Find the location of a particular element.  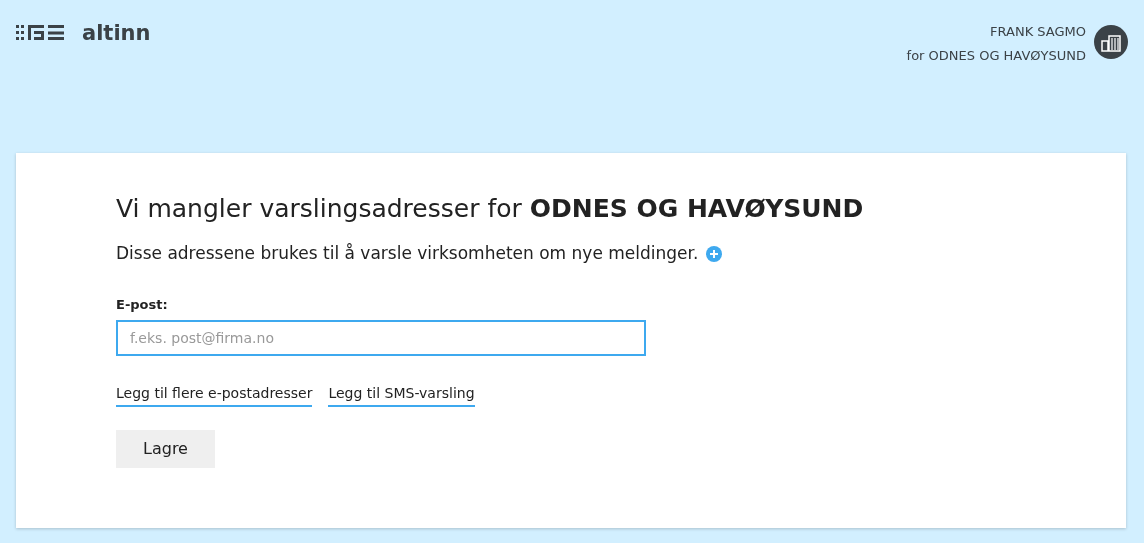

add-icon is located at coordinates (714, 253).